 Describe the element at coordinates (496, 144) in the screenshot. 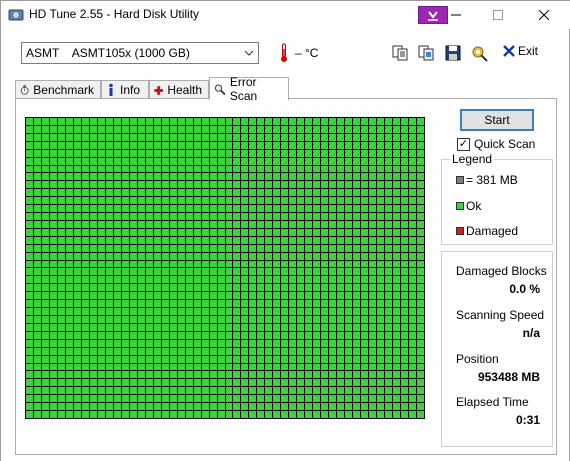

I see `quick-scan-checkbox: ✓ Quick Scan` at that location.